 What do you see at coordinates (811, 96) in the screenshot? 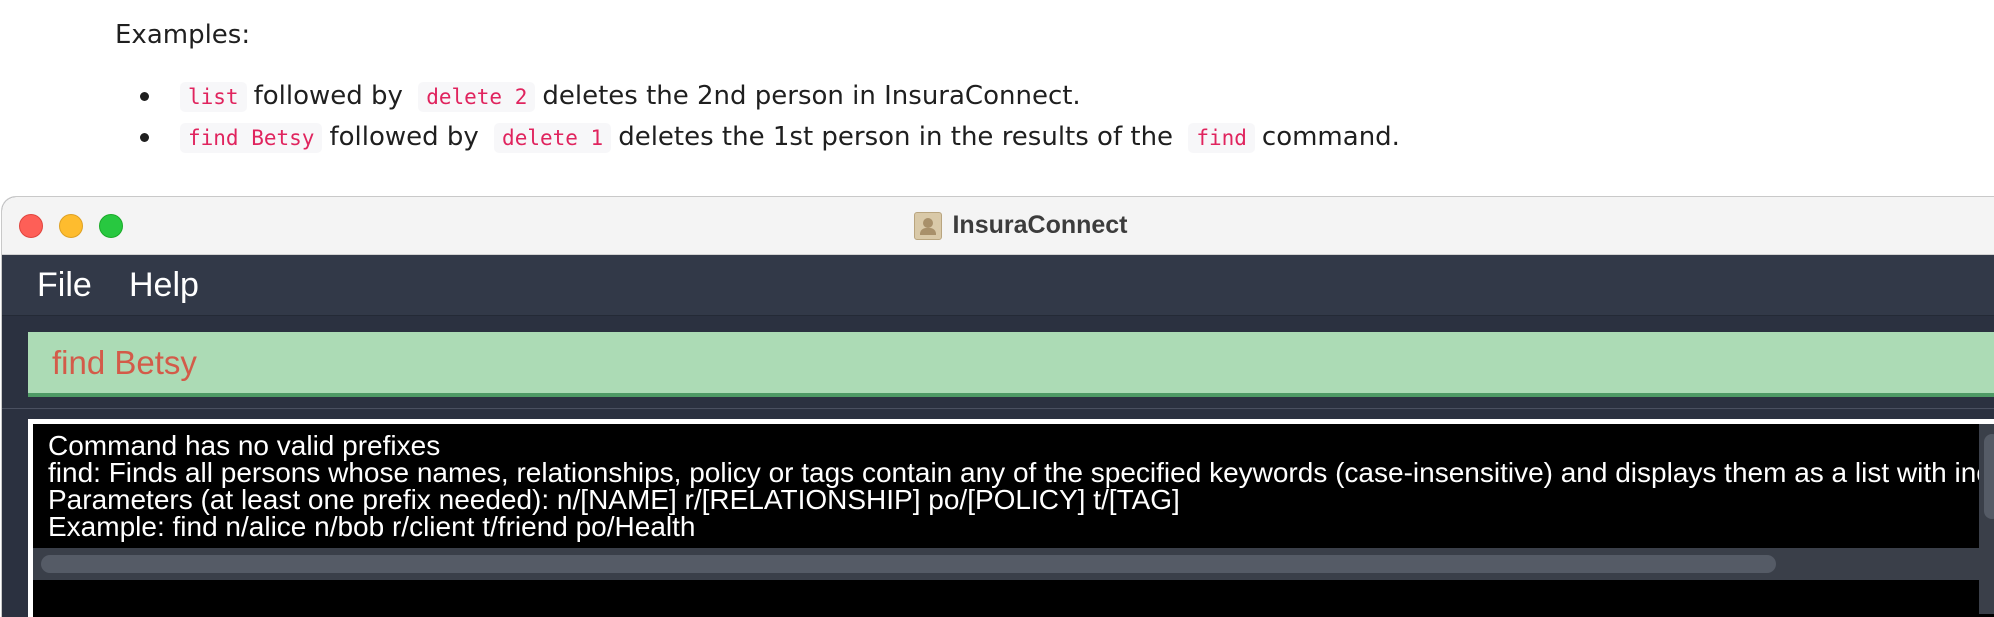
I see `example-text: deletes the 2nd person in InsuraConnect.` at bounding box center [811, 96].